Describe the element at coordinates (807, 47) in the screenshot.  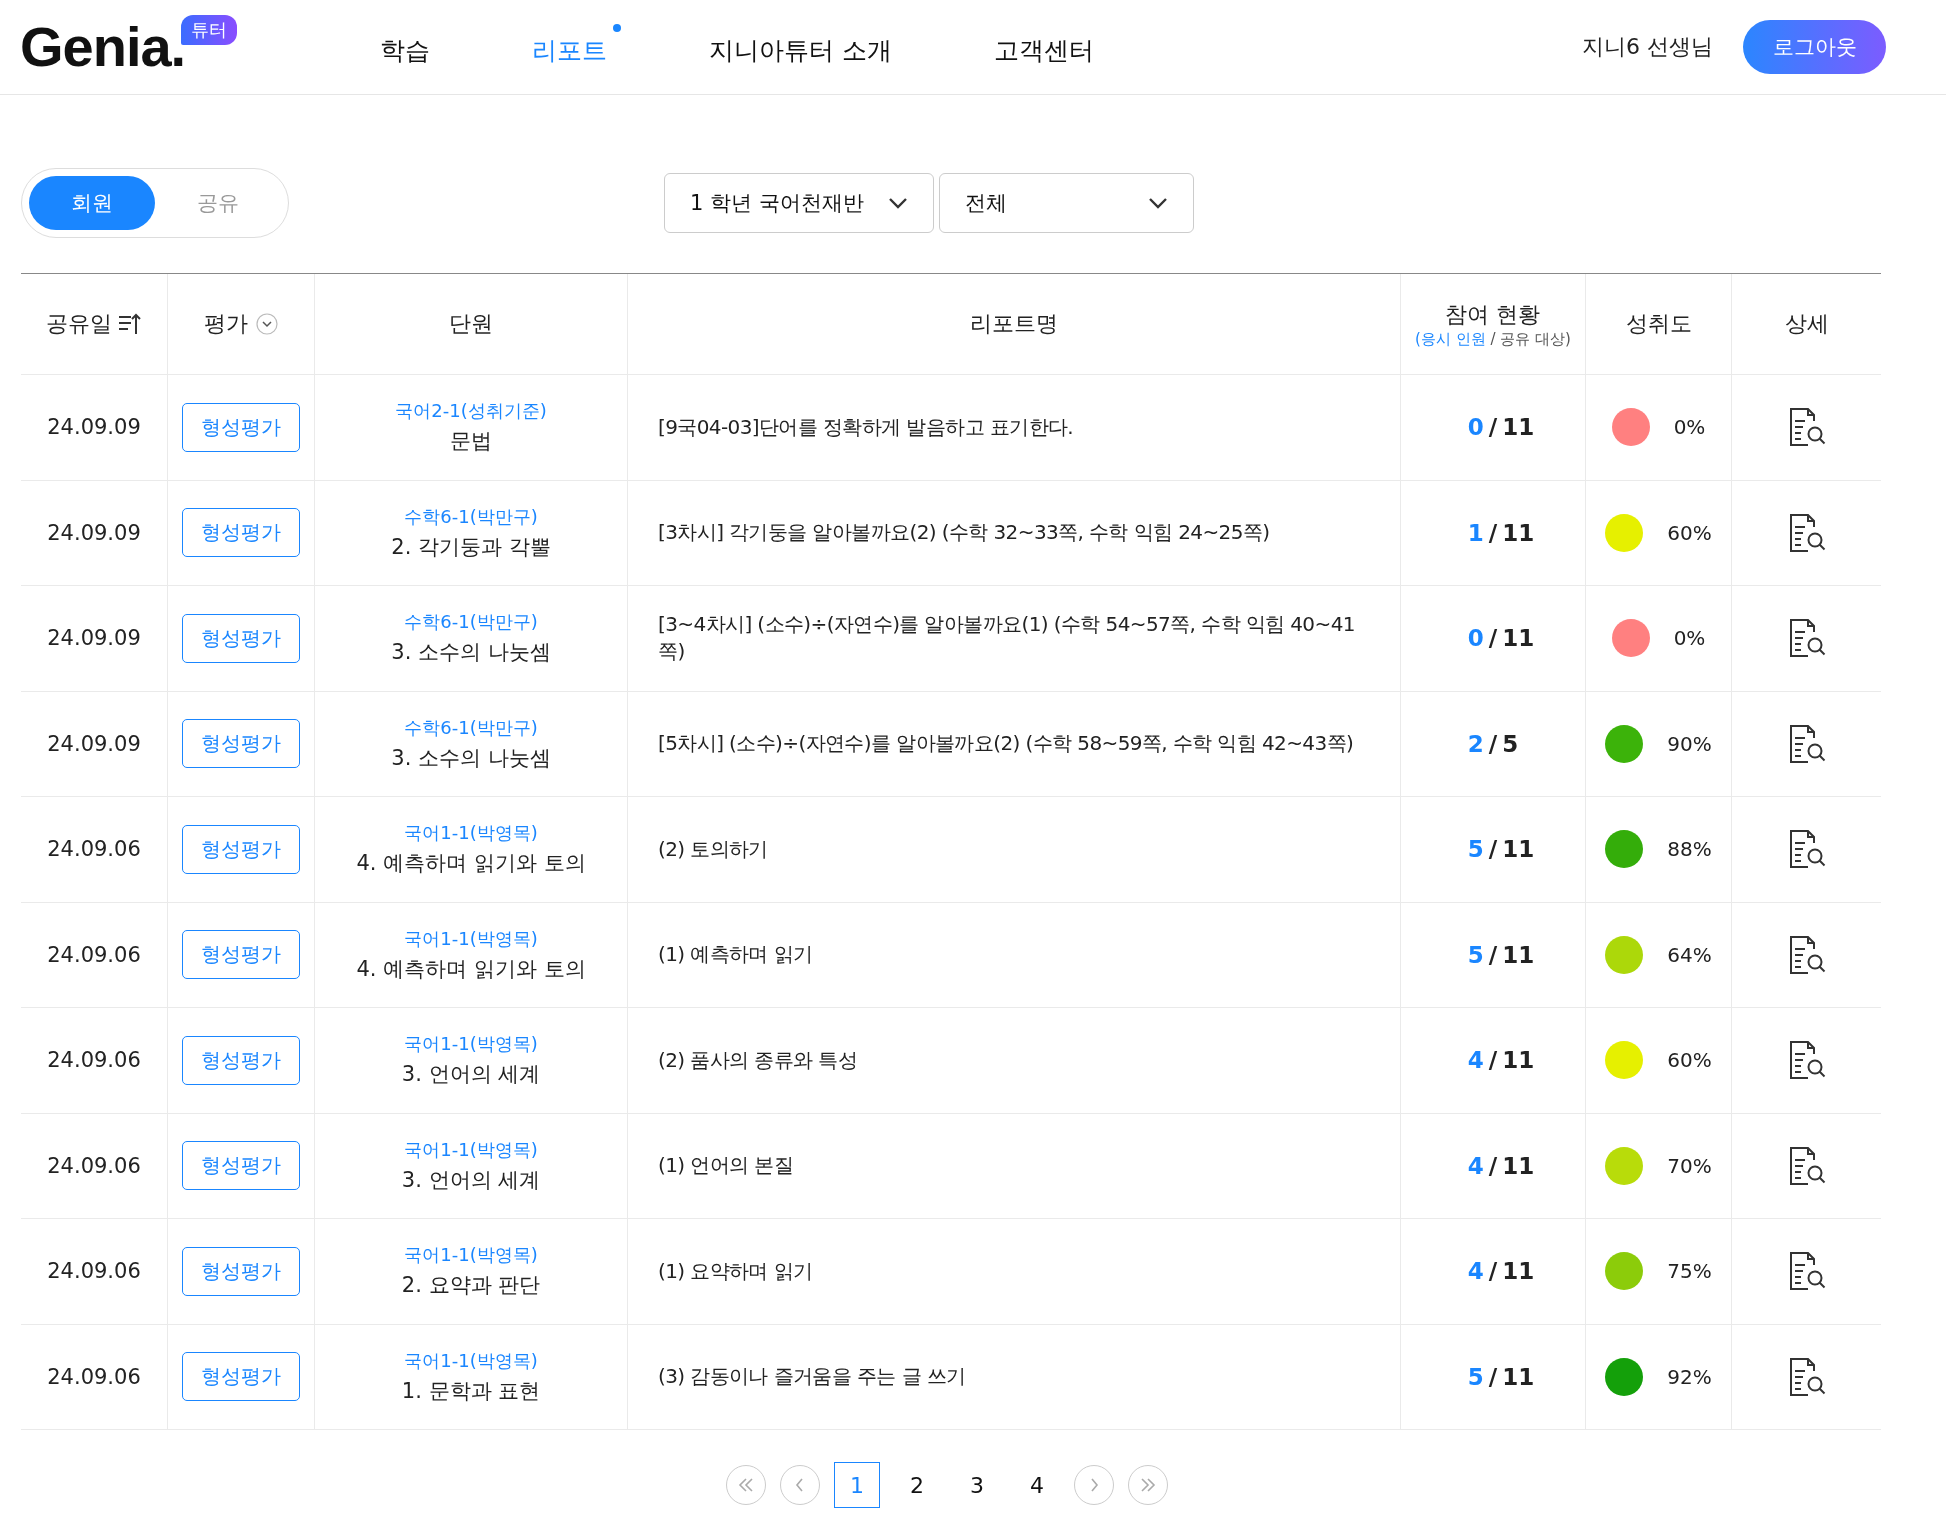
I see `nav-link: 지니아튜터 소개` at that location.